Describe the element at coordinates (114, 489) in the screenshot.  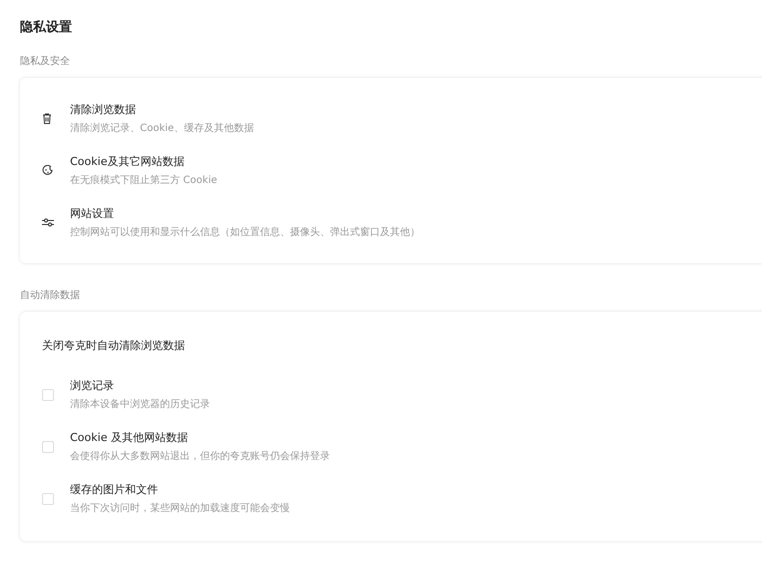
I see `option-label: 缓存的图片和文件` at that location.